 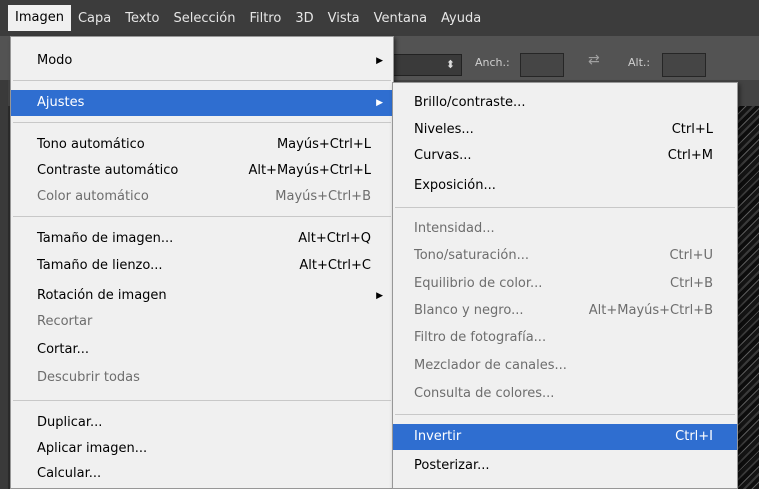 What do you see at coordinates (335, 265) in the screenshot?
I see `shortcut-label: Alt+Ctrl+C` at bounding box center [335, 265].